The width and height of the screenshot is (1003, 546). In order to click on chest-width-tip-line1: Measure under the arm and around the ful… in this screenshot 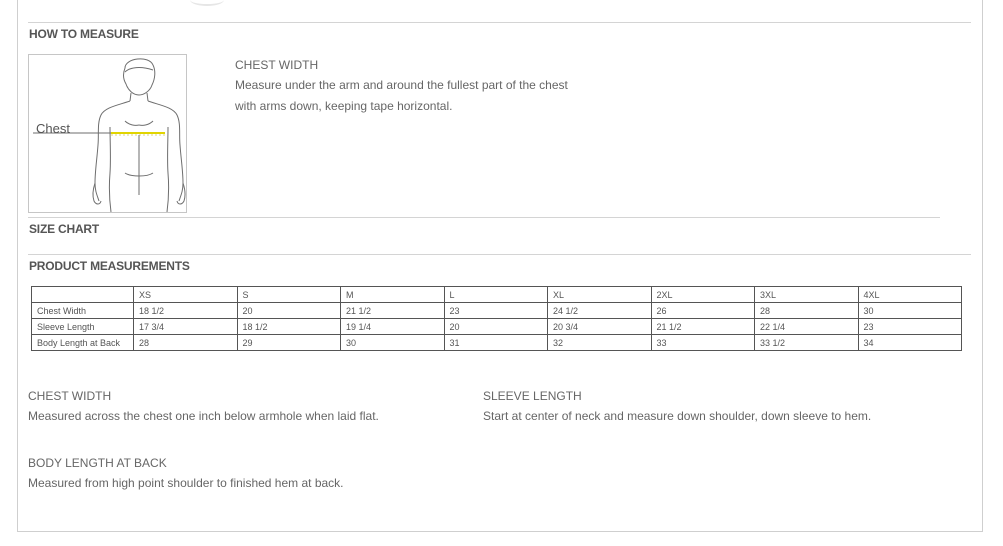, I will do `click(401, 85)`.